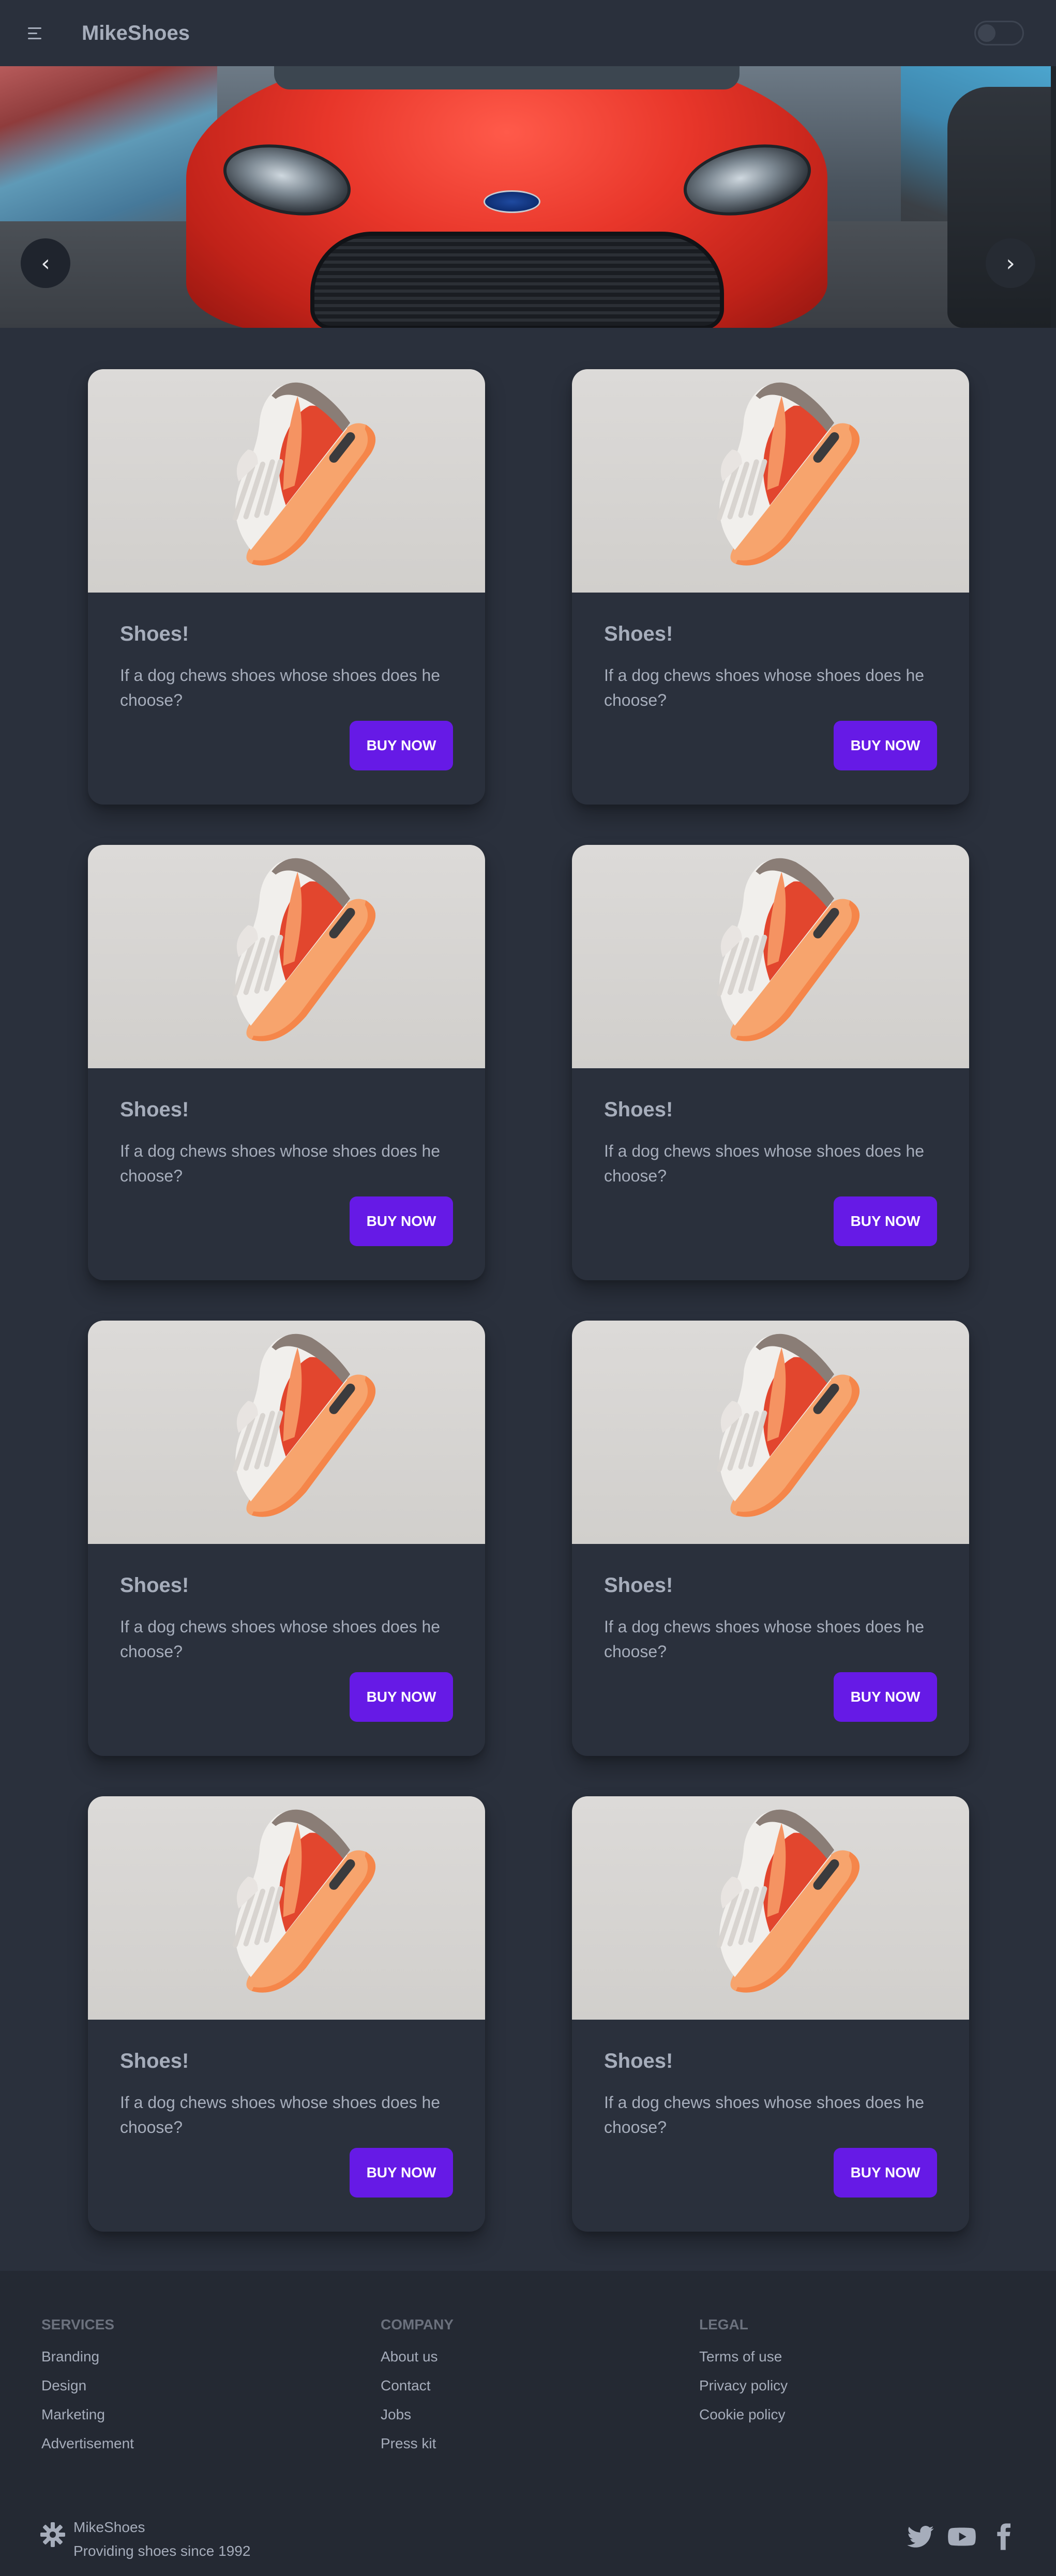 Image resolution: width=1056 pixels, height=2576 pixels. What do you see at coordinates (999, 33) in the screenshot?
I see `theme-toggle` at bounding box center [999, 33].